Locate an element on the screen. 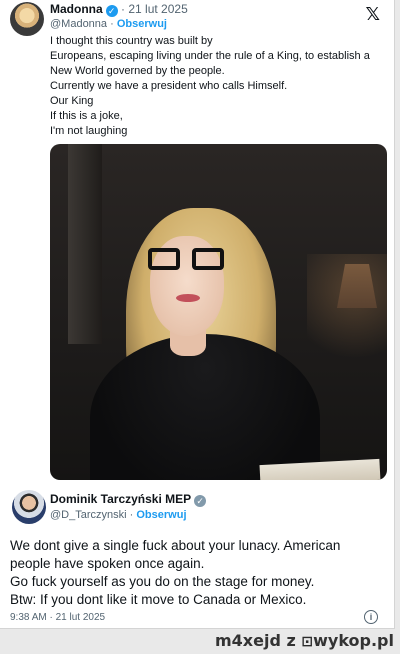 The image size is (400, 654). quoted-date: 21 lut 2025 is located at coordinates (157, 9).